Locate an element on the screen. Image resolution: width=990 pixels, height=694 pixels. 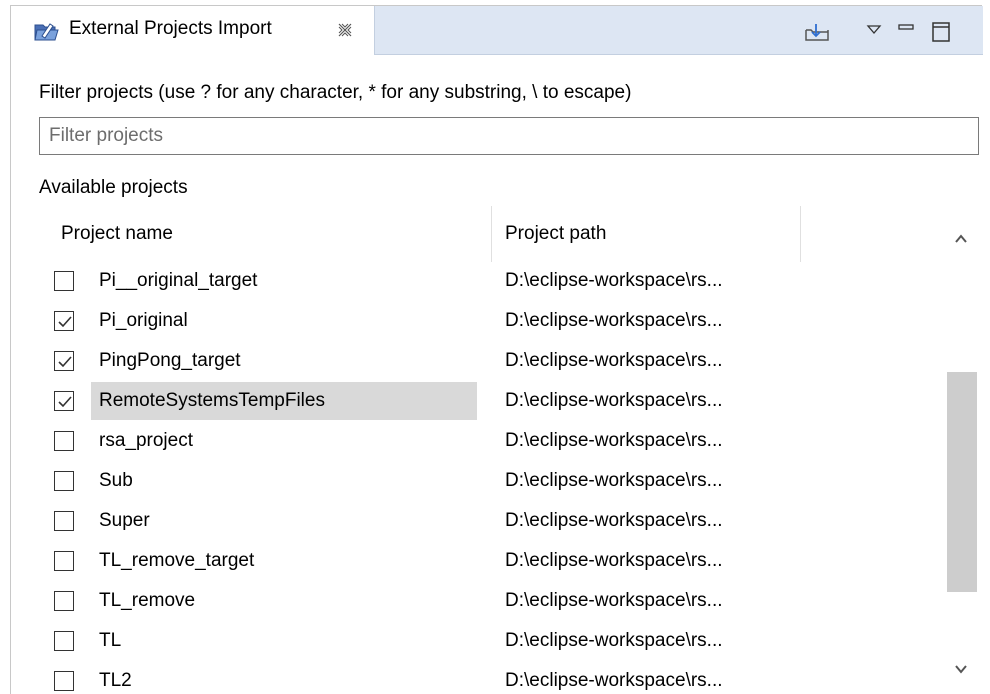
scrollbar-thumb is located at coordinates (962, 482).